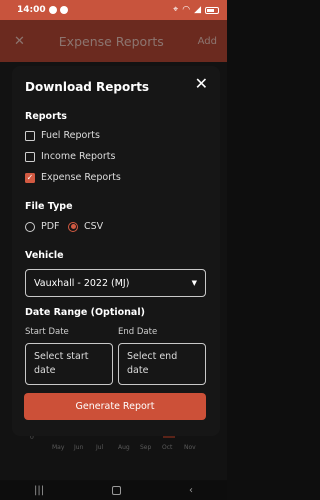  What do you see at coordinates (87, 87) in the screenshot?
I see `dialog-title: Download Reports` at bounding box center [87, 87].